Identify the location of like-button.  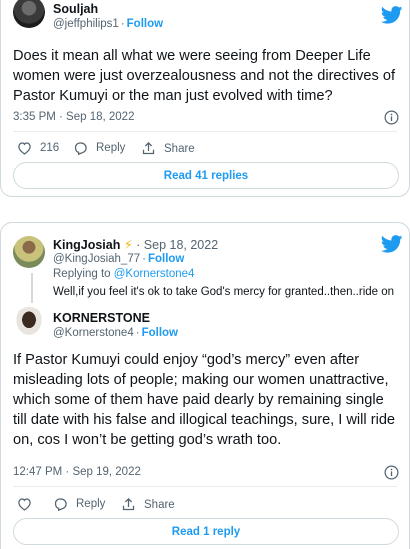
(28, 504).